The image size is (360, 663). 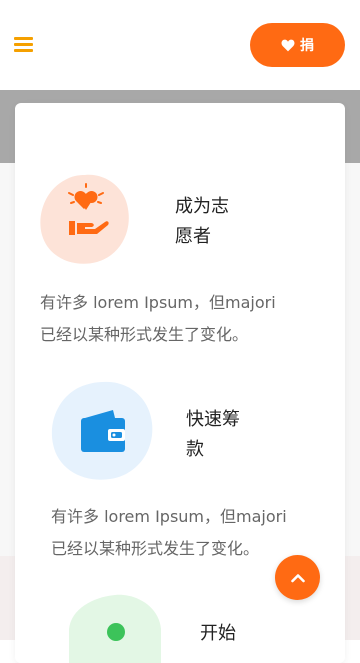 What do you see at coordinates (115, 628) in the screenshot?
I see `user-icon` at bounding box center [115, 628].